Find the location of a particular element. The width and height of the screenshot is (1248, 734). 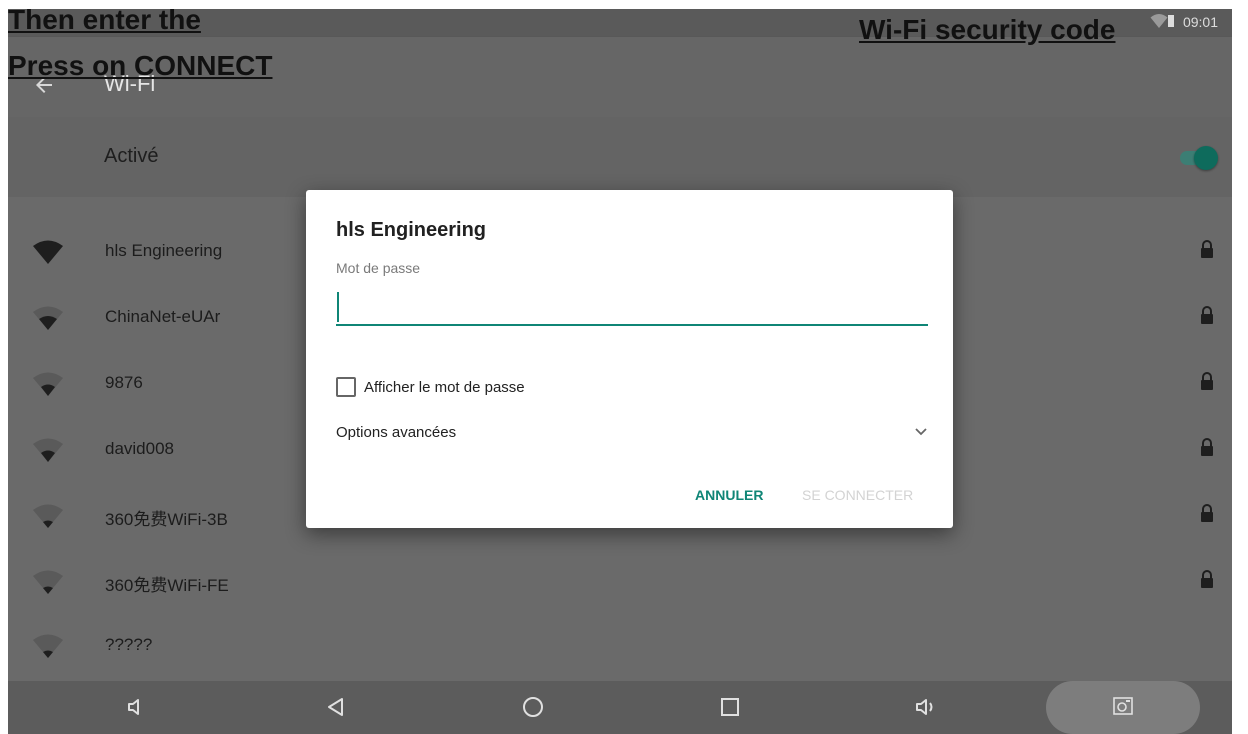

volume-down-icon is located at coordinates (136, 707).